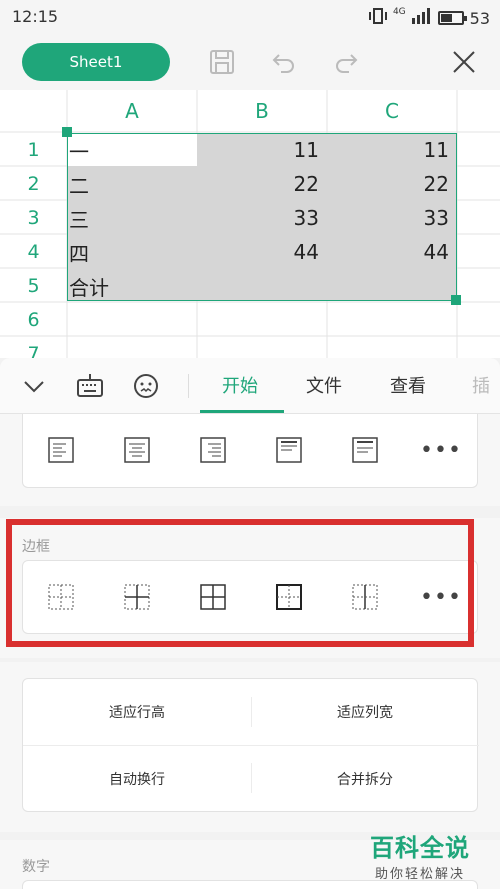 The image size is (500, 889). I want to click on cell-b3: 33, so click(262, 218).